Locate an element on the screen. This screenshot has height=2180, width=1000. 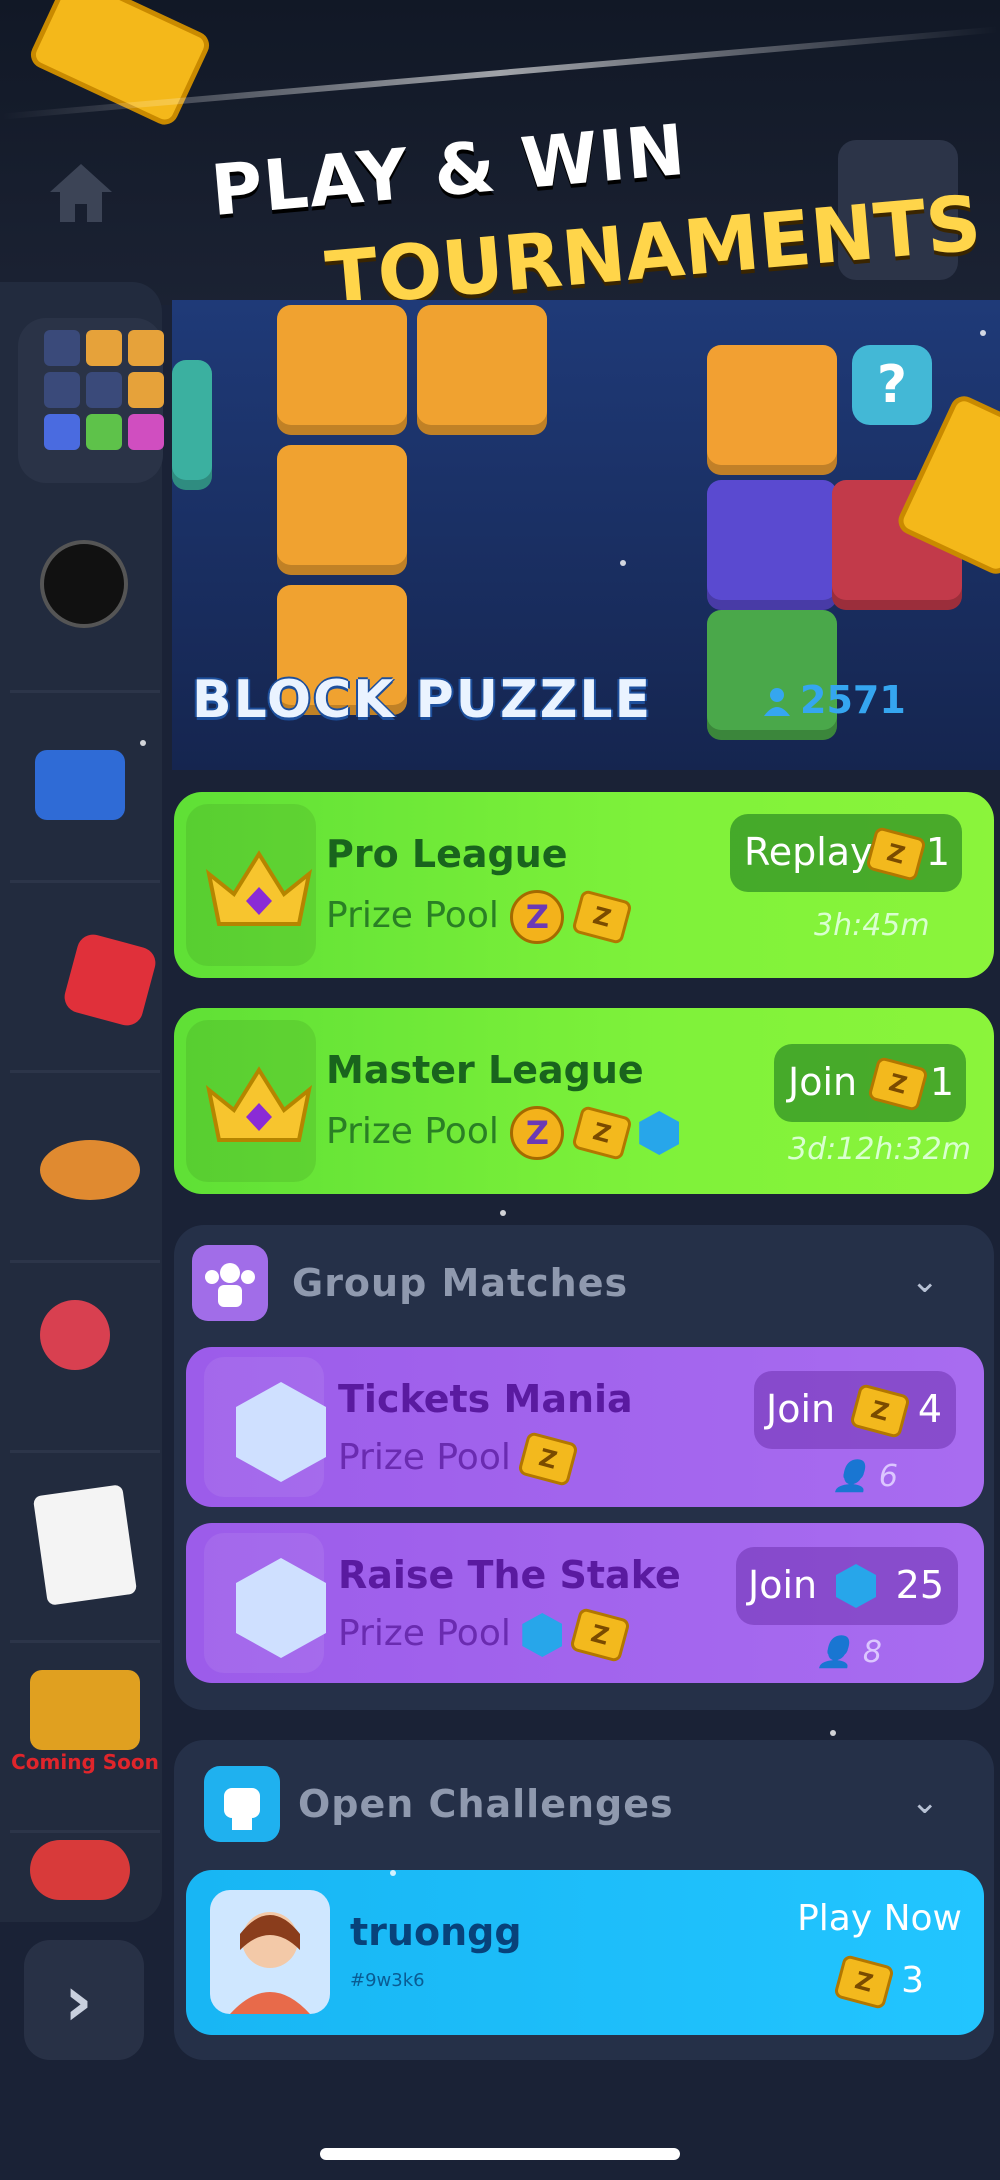
challenger-username: truongg is located at coordinates (436, 1932).